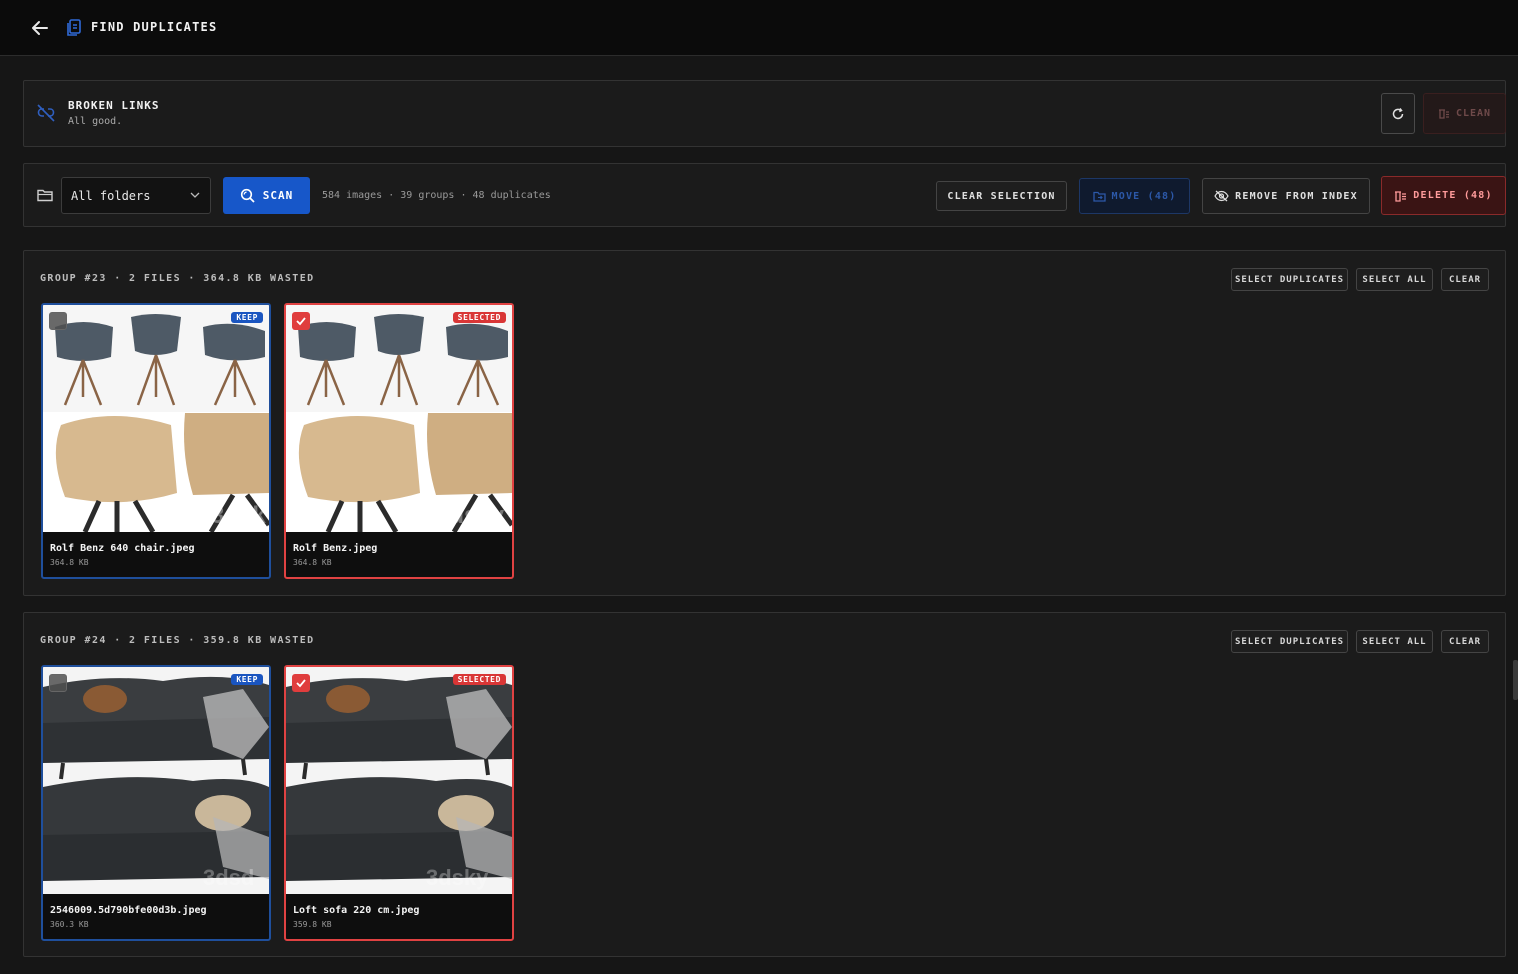 This screenshot has width=1518, height=974. Describe the element at coordinates (759, 28) in the screenshot. I see `top-bar: FIND DUPLICATES` at that location.